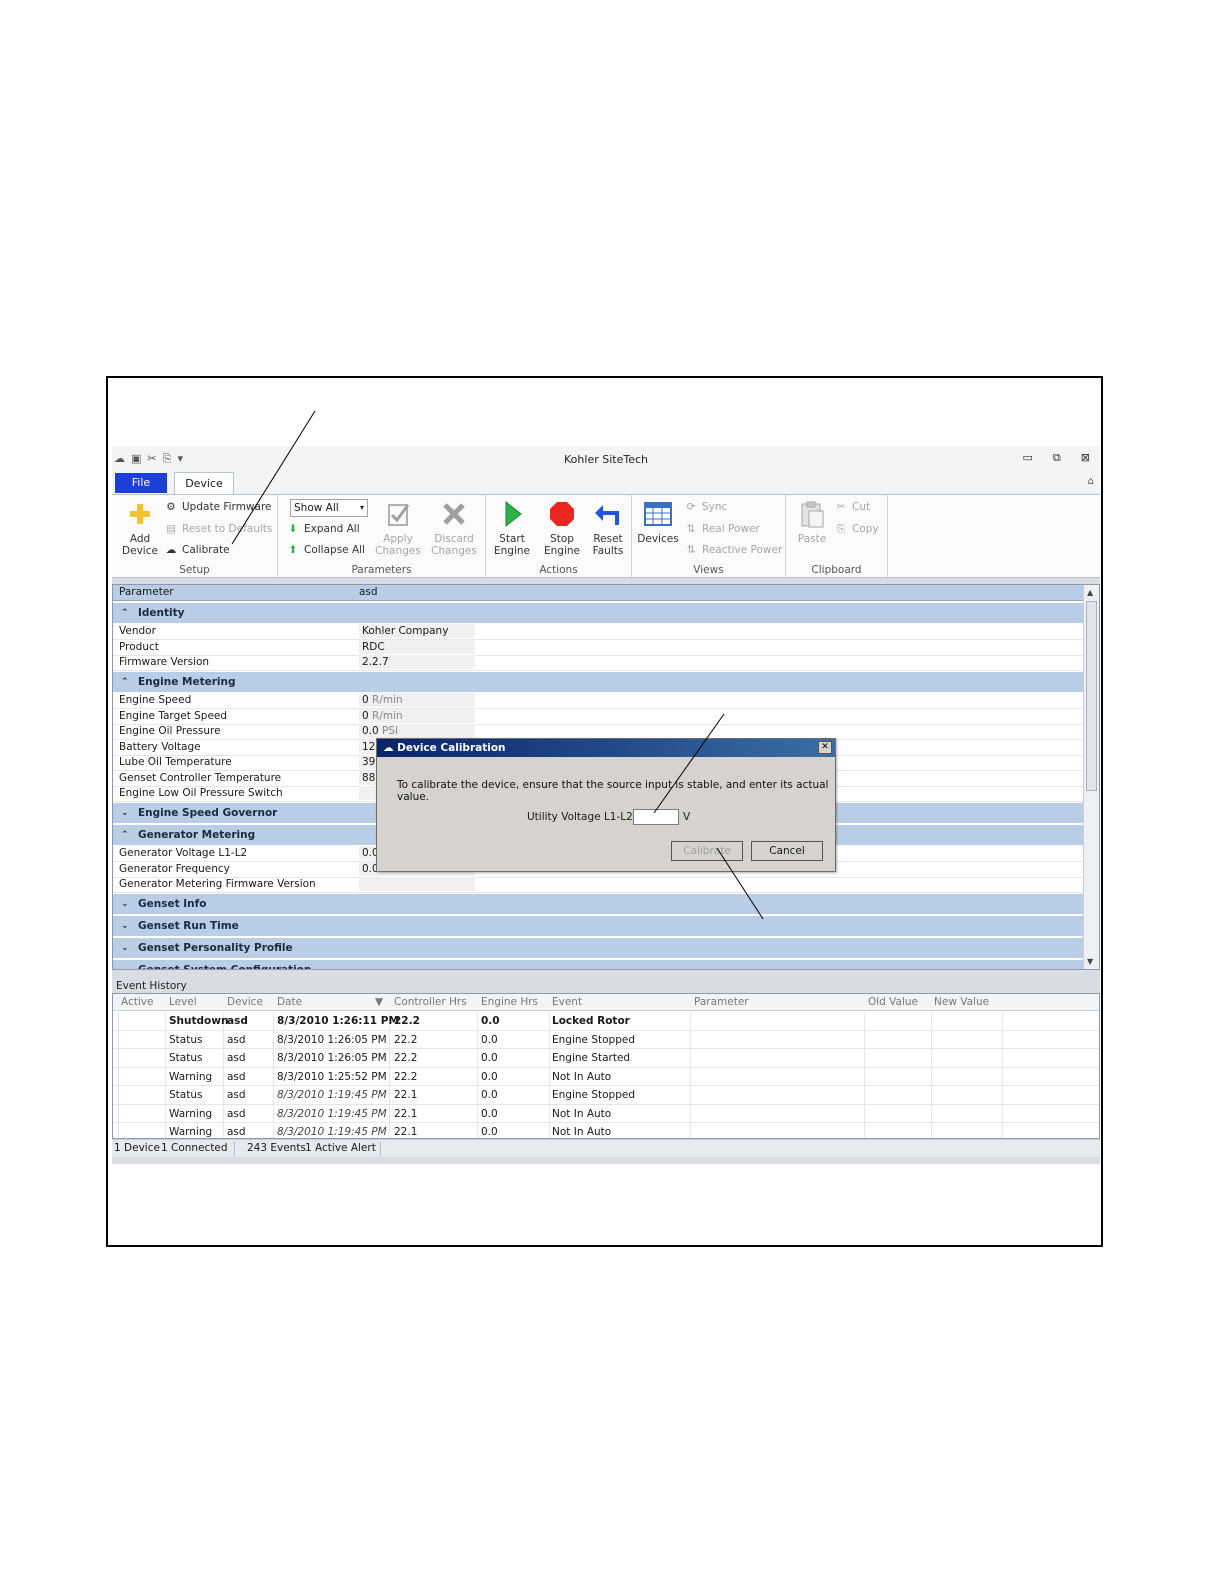 The width and height of the screenshot is (1224, 1584). What do you see at coordinates (598, 663) in the screenshot?
I see `grid-row: Firmware Version 2.2.7` at bounding box center [598, 663].